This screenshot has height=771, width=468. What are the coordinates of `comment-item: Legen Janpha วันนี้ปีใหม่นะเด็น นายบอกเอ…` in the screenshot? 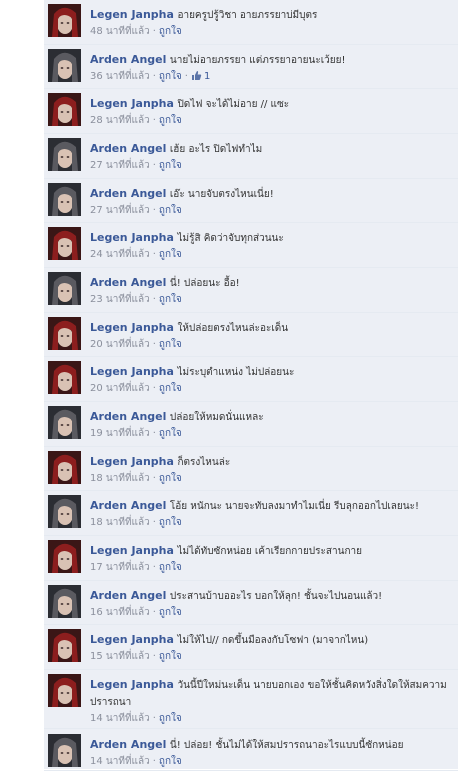 It's located at (251, 699).